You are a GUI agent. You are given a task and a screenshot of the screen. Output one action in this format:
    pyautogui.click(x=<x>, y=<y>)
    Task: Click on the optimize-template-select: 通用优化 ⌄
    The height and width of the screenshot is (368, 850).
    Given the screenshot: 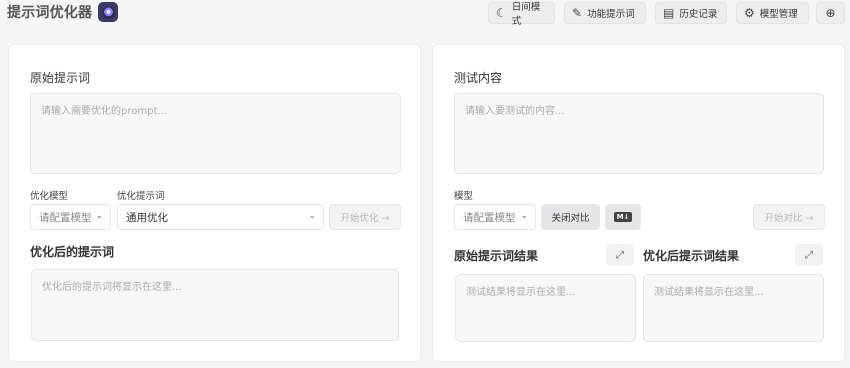 What is the action you would take?
    pyautogui.click(x=220, y=217)
    